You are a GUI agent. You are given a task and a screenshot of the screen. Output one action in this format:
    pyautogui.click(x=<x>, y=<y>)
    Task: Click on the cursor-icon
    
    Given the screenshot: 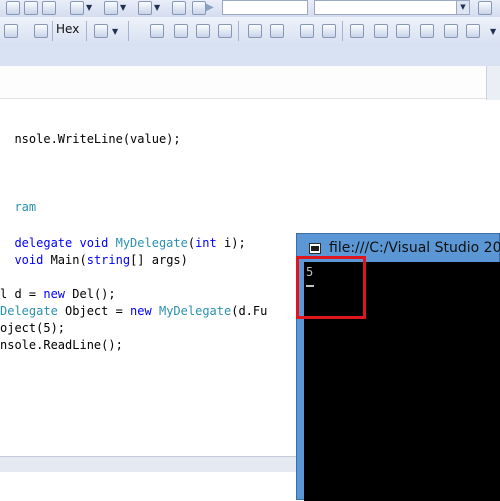 What is the action you would take?
    pyautogui.click(x=199, y=8)
    